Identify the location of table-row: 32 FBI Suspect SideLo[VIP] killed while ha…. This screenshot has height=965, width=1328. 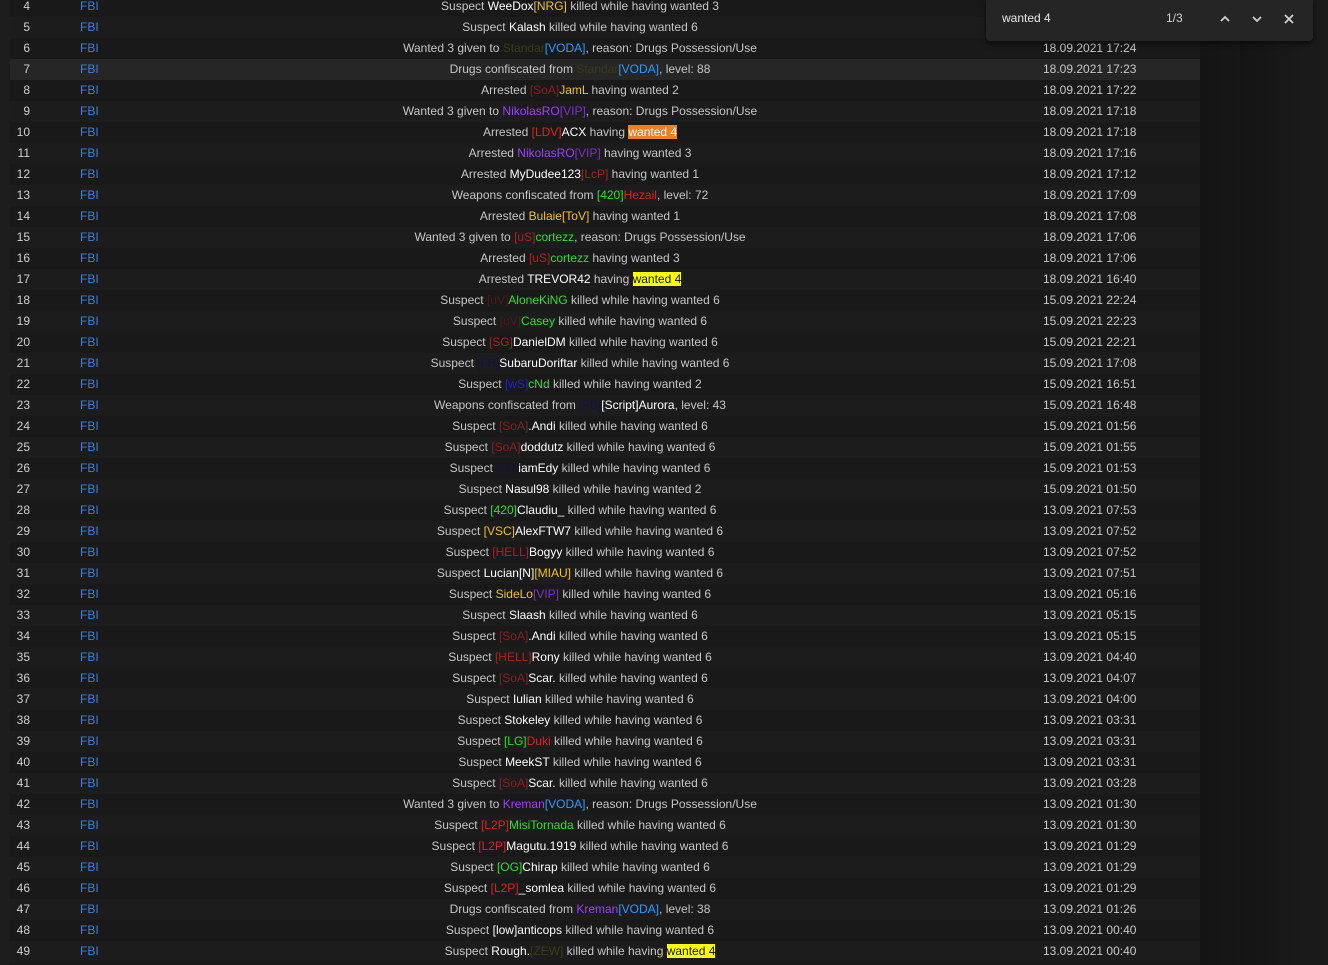
(605, 594).